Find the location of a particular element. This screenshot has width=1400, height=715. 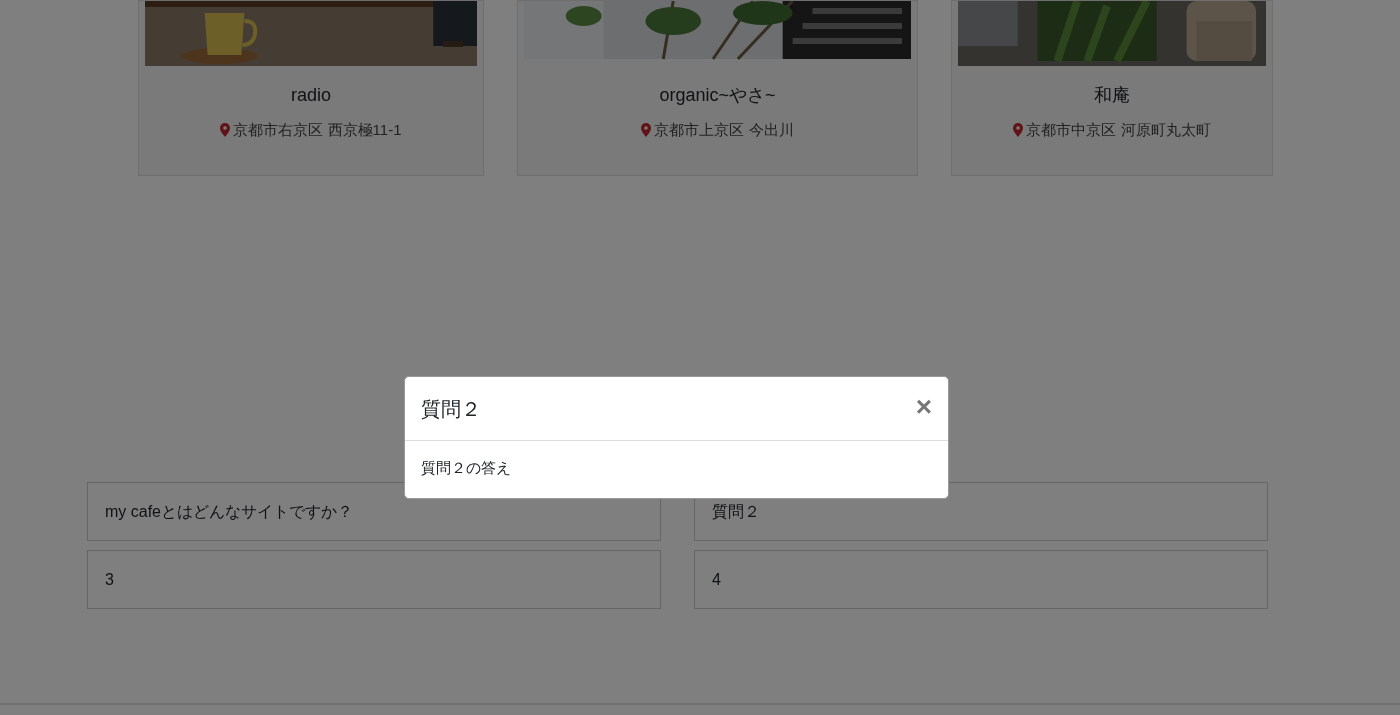

shop-address: 京都市中京区 河原町丸太町 is located at coordinates (1118, 130).